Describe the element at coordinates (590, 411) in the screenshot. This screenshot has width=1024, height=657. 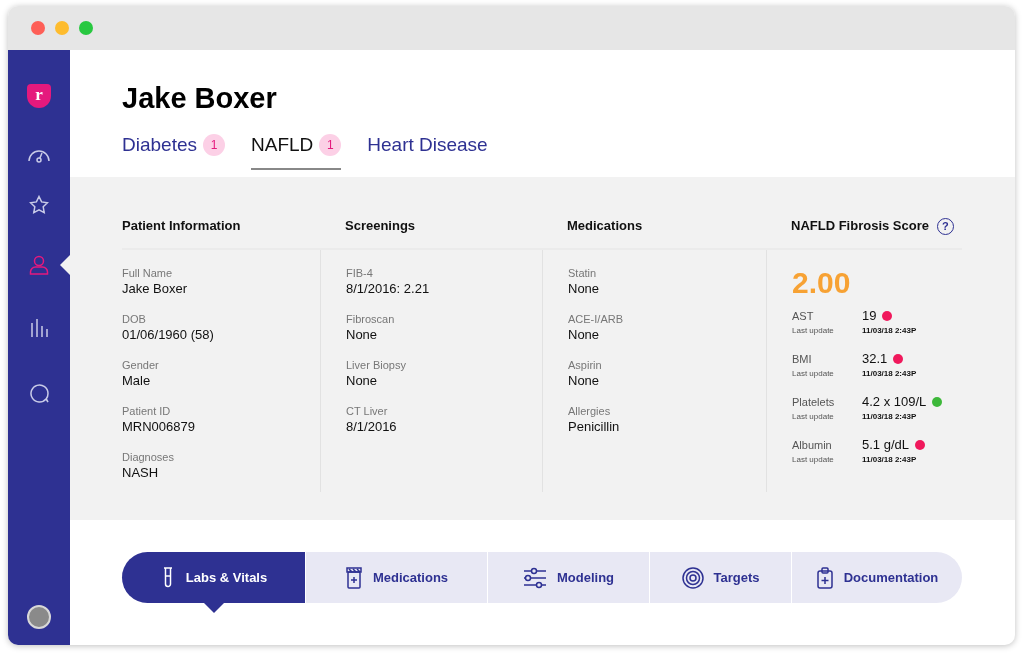
I see `field-label: Allergies` at that location.